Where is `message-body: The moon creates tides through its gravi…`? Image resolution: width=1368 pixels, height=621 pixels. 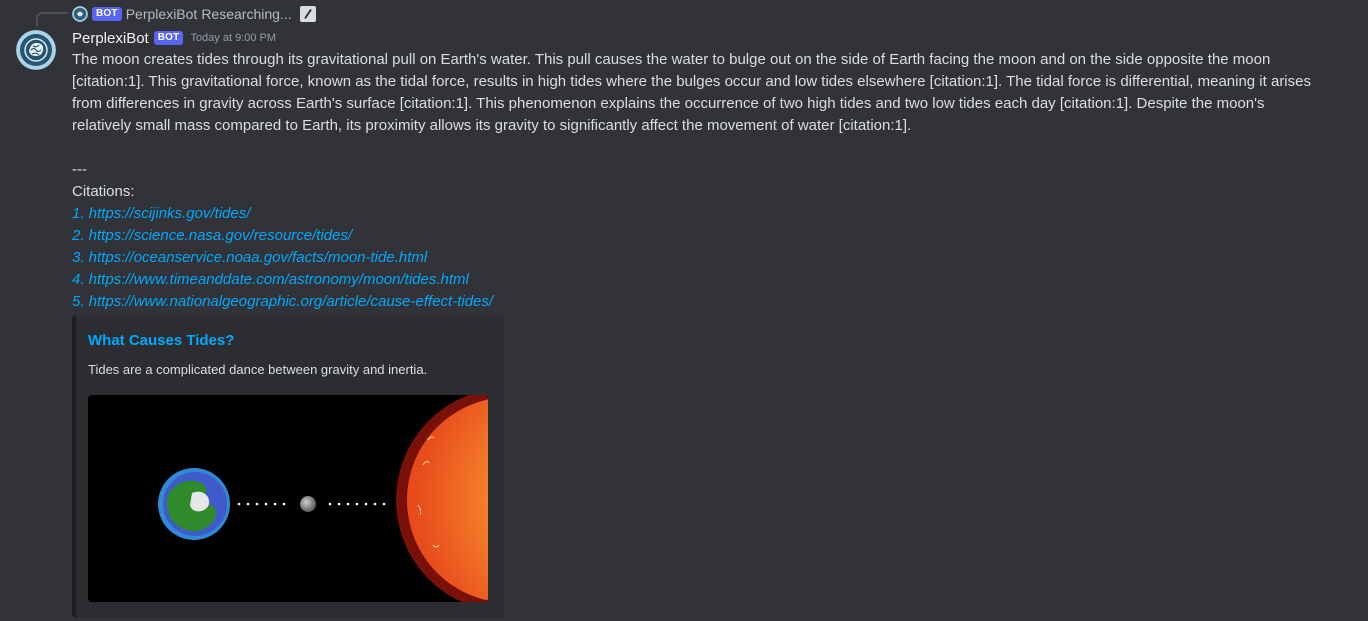
message-body: The moon creates tides through its gravi… is located at coordinates (691, 92).